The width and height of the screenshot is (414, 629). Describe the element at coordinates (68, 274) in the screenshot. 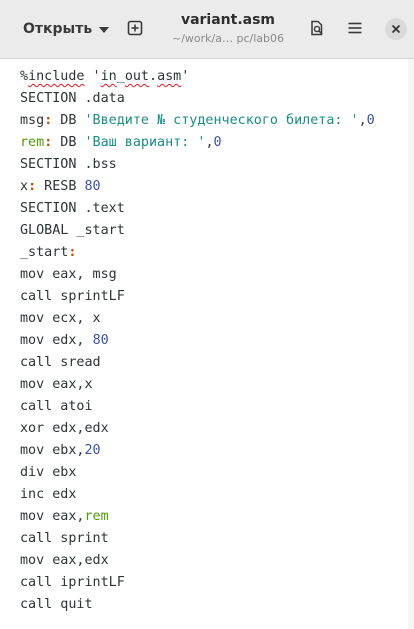

I see `code-line: mov eax, msg` at that location.